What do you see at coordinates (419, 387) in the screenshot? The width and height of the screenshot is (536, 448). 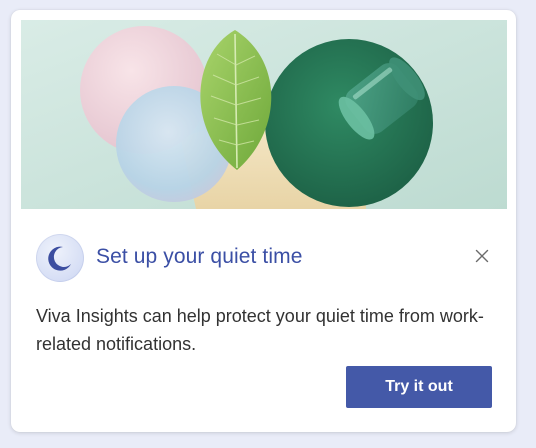 I see `try-it-out-button: Try it out` at bounding box center [419, 387].